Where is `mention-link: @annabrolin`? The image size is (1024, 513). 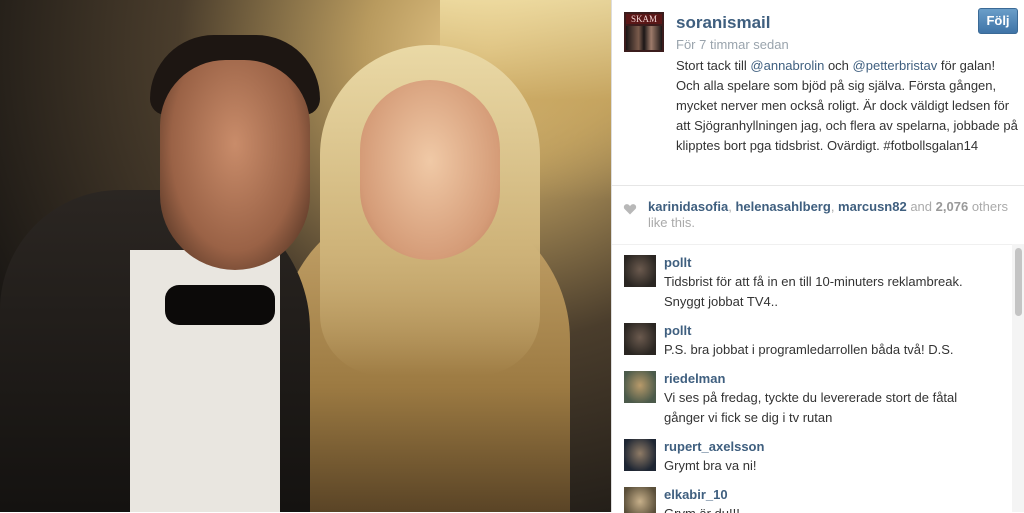
mention-link: @annabrolin is located at coordinates (787, 65).